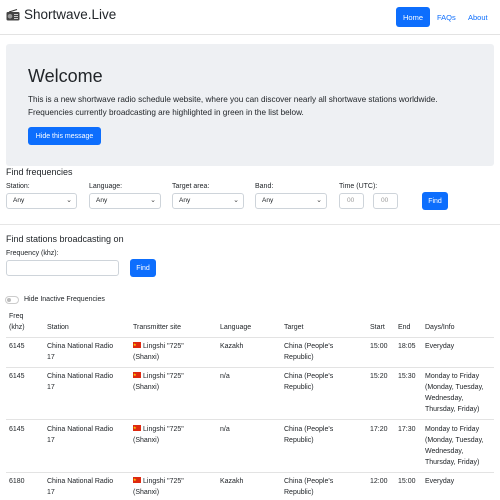  I want to click on band-label: Band:, so click(264, 186).